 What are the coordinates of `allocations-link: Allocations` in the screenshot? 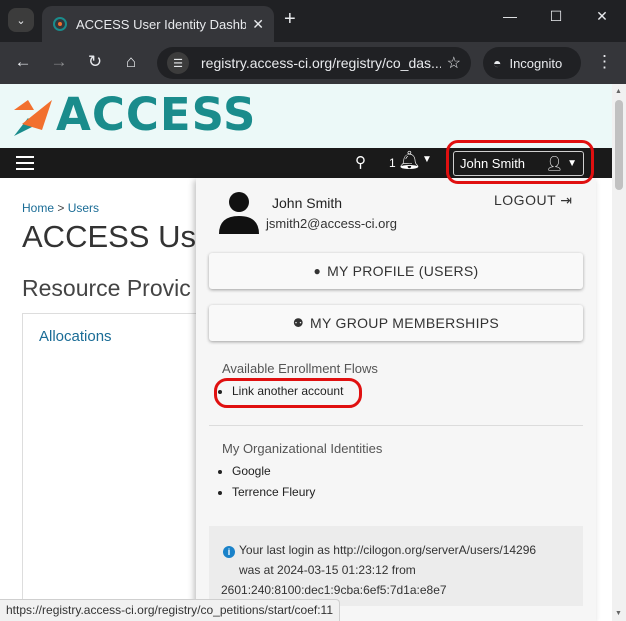 It's located at (75, 336).